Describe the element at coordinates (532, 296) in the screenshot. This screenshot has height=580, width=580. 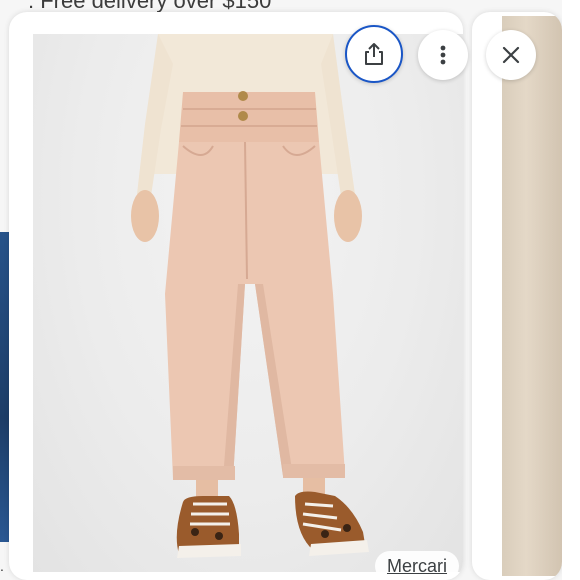
I see `next-result-image` at that location.